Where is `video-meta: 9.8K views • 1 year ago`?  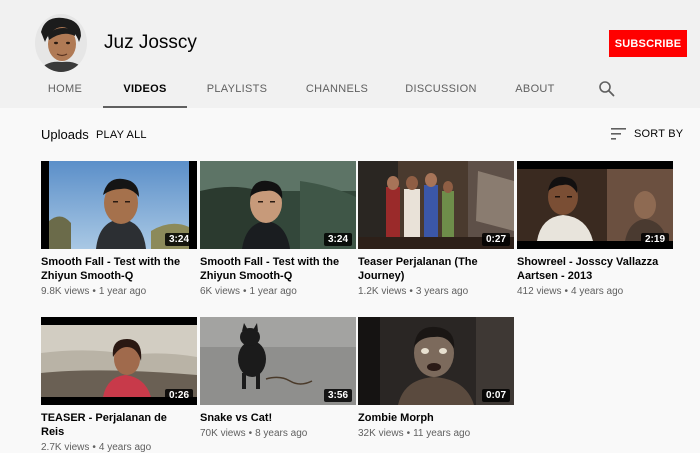 video-meta: 9.8K views • 1 year ago is located at coordinates (94, 291).